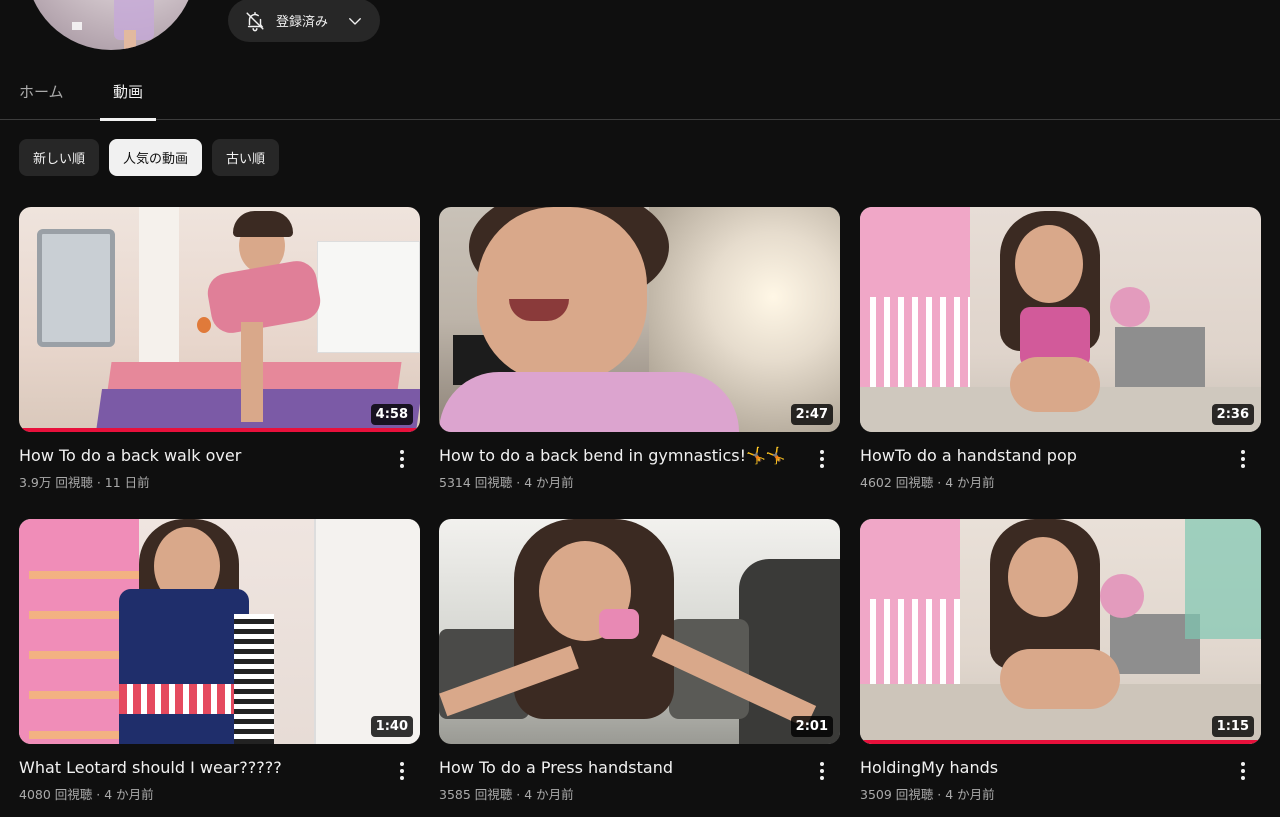 The width and height of the screenshot is (1280, 817). Describe the element at coordinates (255, 21) in the screenshot. I see `bell-off-icon` at that location.